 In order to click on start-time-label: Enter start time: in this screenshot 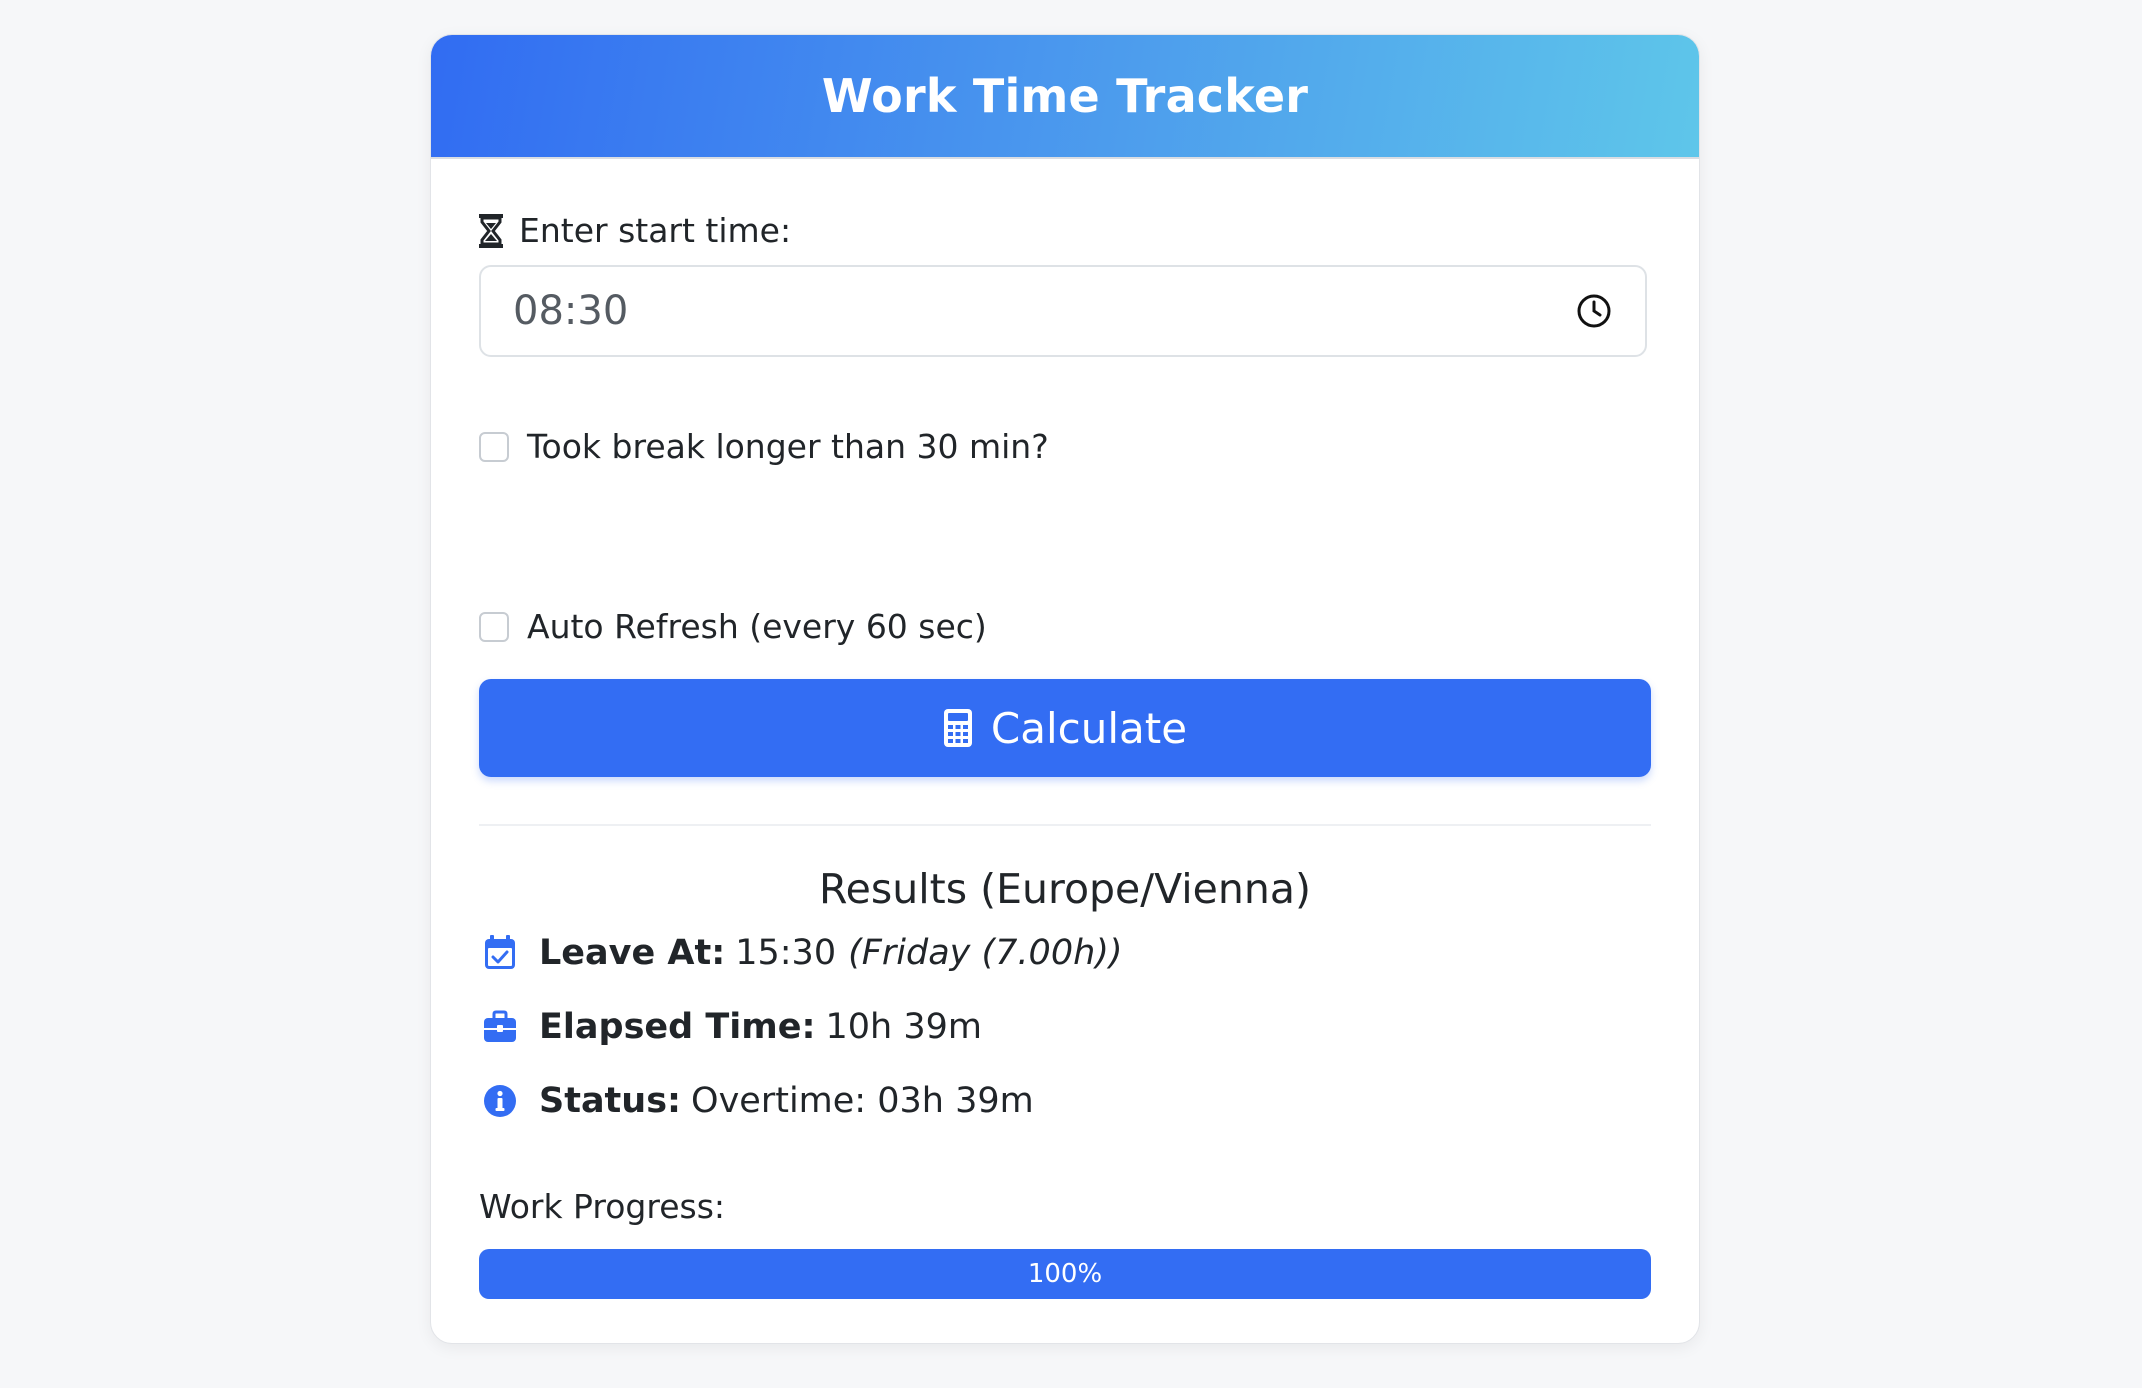, I will do `click(635, 230)`.